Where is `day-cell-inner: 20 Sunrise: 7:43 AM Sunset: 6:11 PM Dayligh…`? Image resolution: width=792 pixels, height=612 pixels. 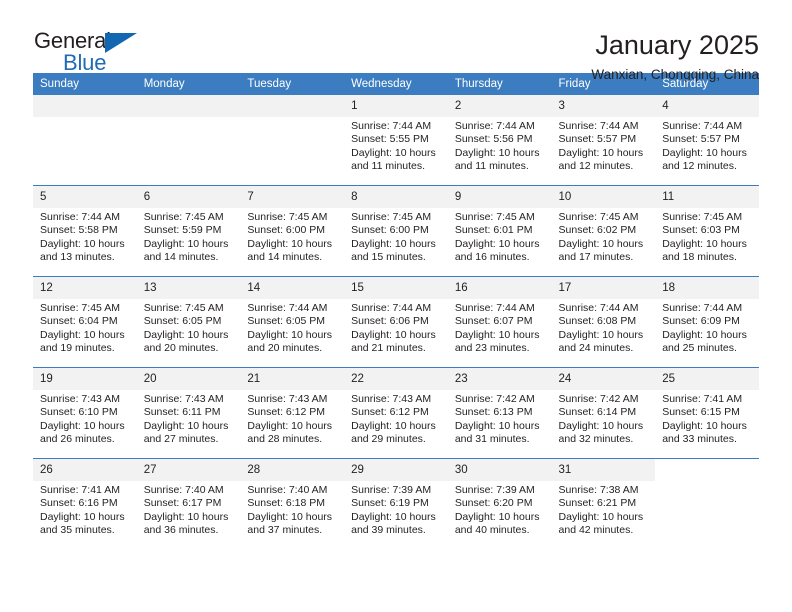 day-cell-inner: 20 Sunrise: 7:43 AM Sunset: 6:11 PM Dayligh… is located at coordinates (188, 413).